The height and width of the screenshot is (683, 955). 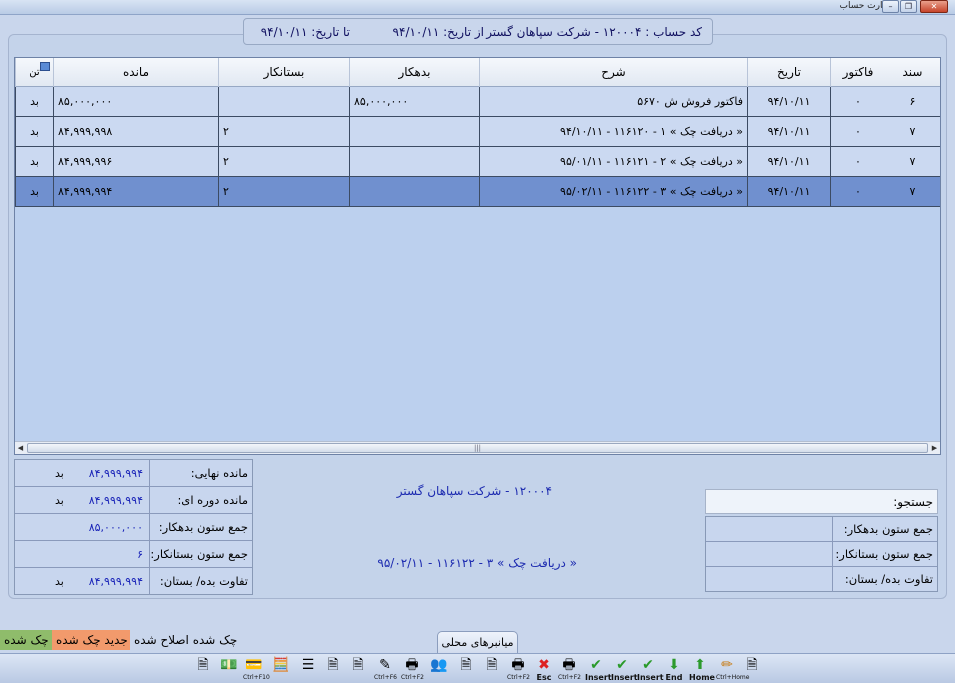 I want to click on cancel-button: ✖ Esc, so click(x=544, y=669).